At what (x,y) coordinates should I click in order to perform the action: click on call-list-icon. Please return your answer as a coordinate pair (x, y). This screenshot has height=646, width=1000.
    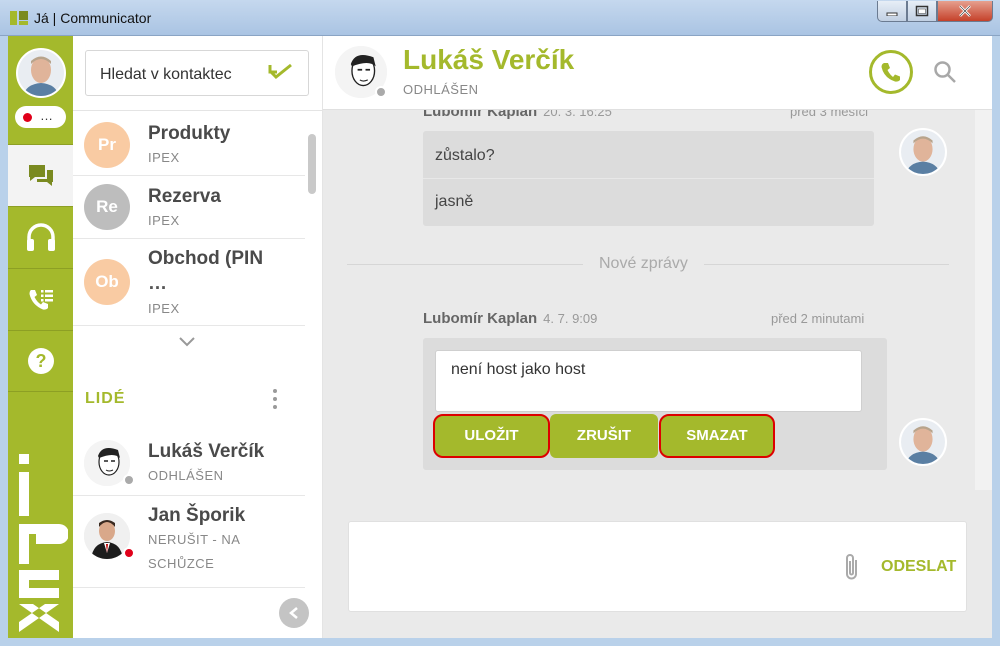
    Looking at the image, I should click on (41, 299).